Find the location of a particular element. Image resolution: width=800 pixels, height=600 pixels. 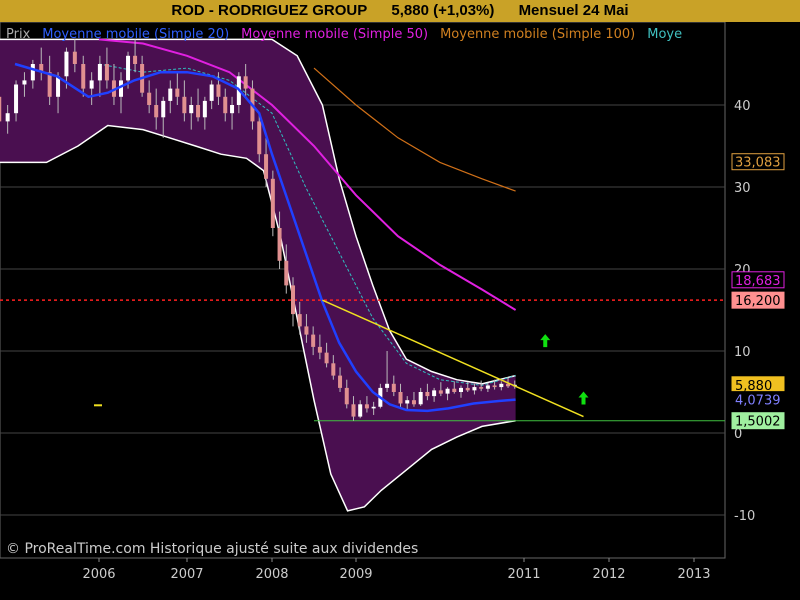

x-tick-label-2013: 2013 is located at coordinates (693, 574).